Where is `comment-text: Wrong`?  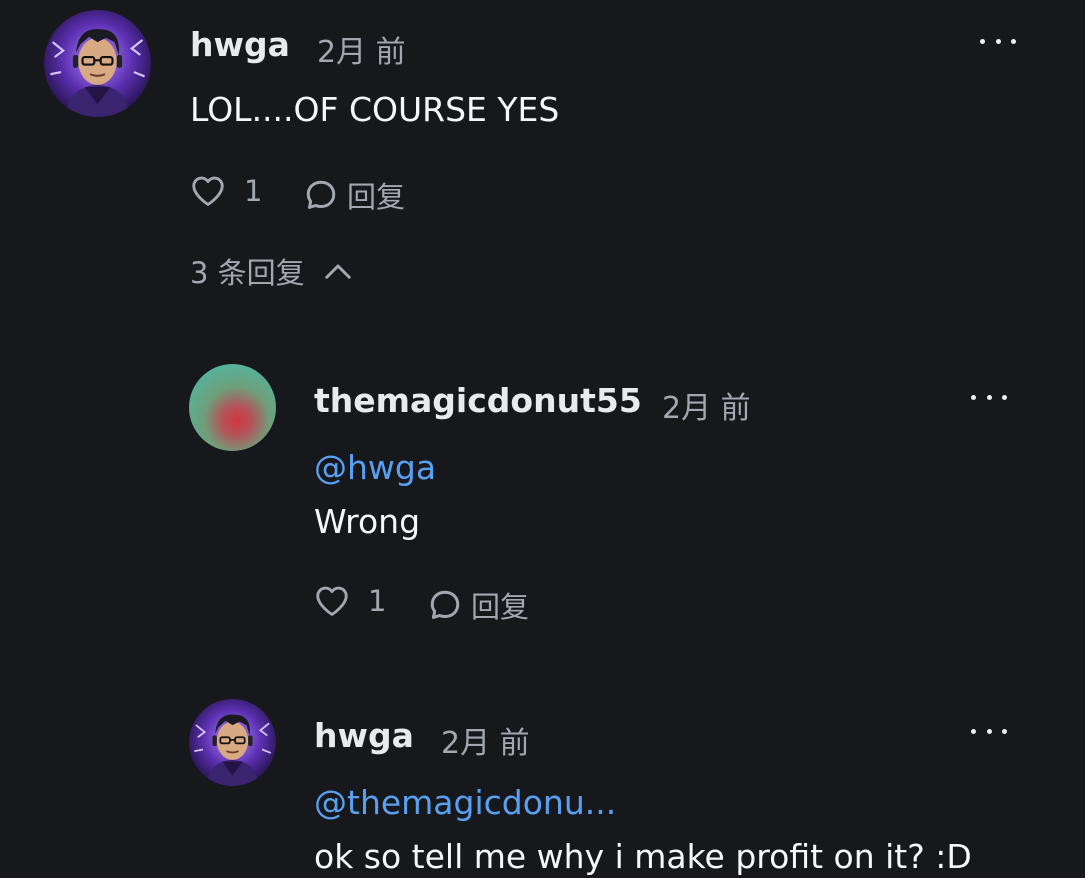
comment-text: Wrong is located at coordinates (367, 521).